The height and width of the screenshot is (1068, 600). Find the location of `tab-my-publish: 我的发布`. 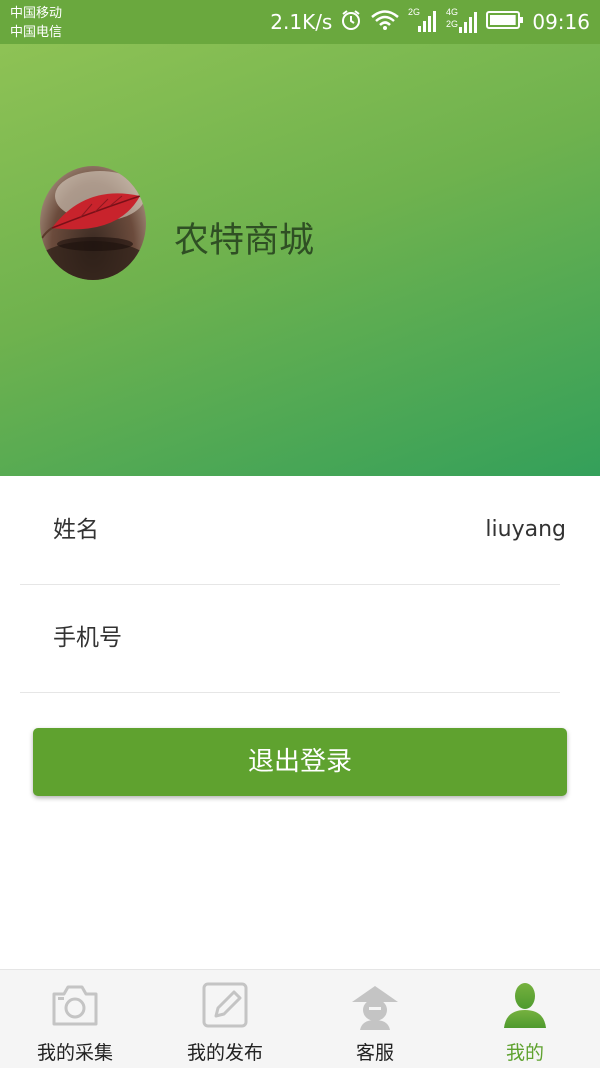

tab-my-publish: 我的发布 is located at coordinates (225, 1019).